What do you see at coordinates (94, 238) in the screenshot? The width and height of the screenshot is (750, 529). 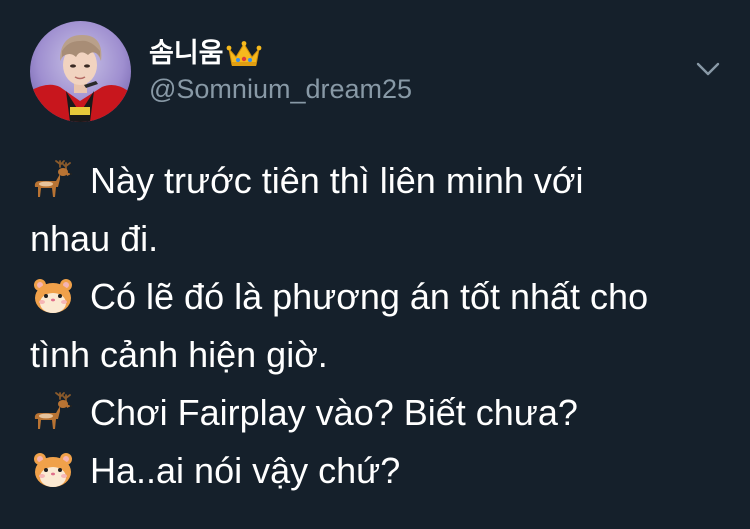 I see `tweet-line-text: nhau đi.` at bounding box center [94, 238].